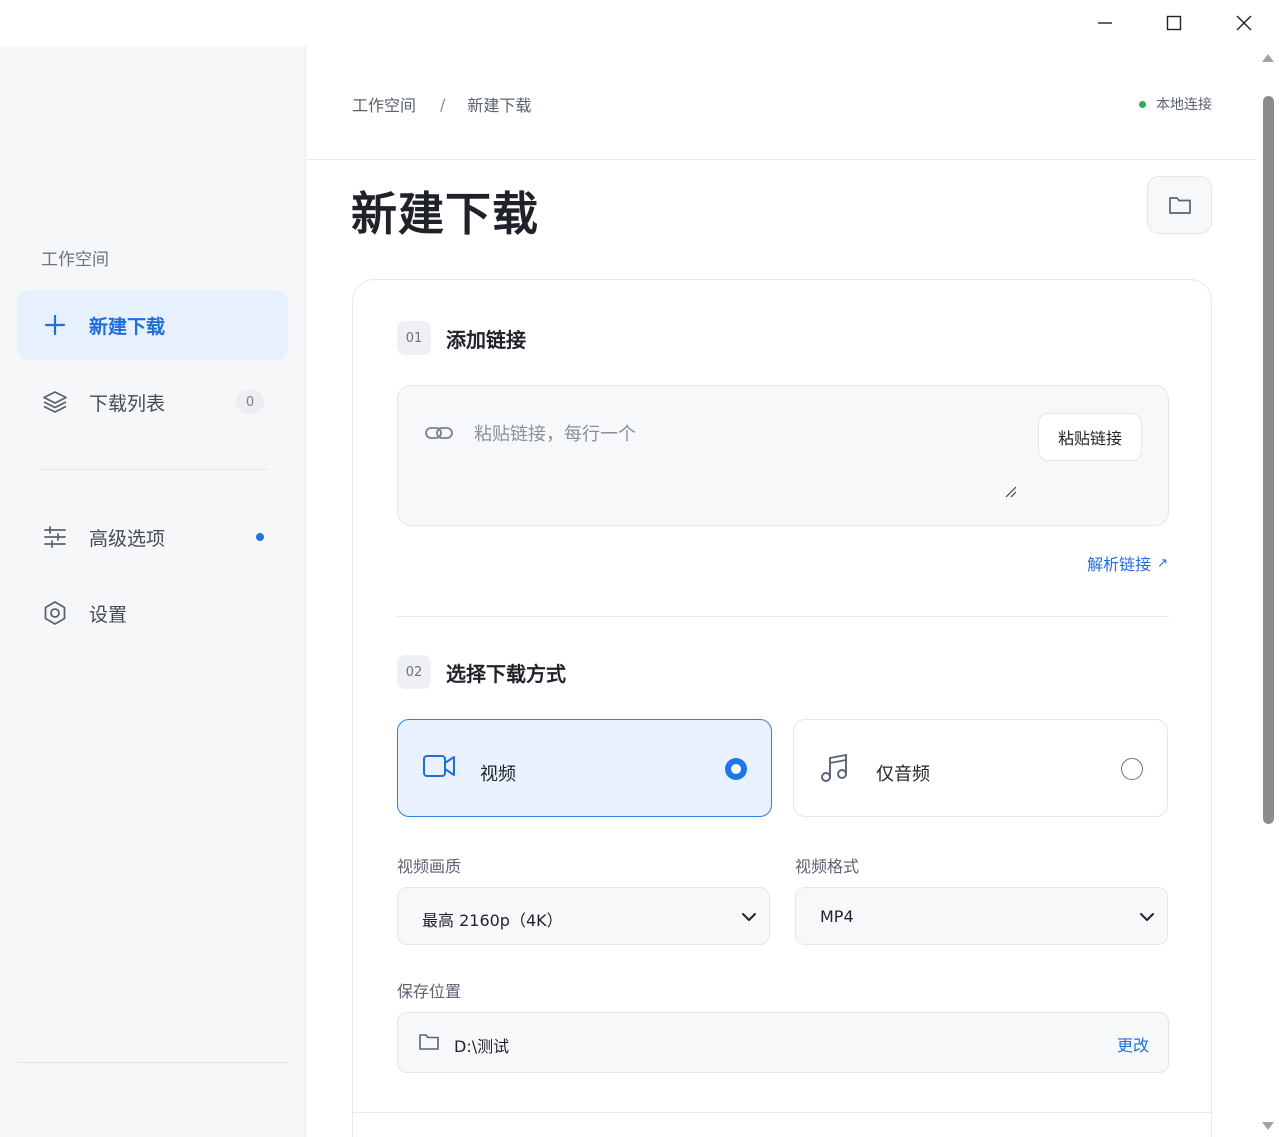 The image size is (1279, 1137). I want to click on sidebar-item-download-list: 下载列表 0, so click(152, 402).